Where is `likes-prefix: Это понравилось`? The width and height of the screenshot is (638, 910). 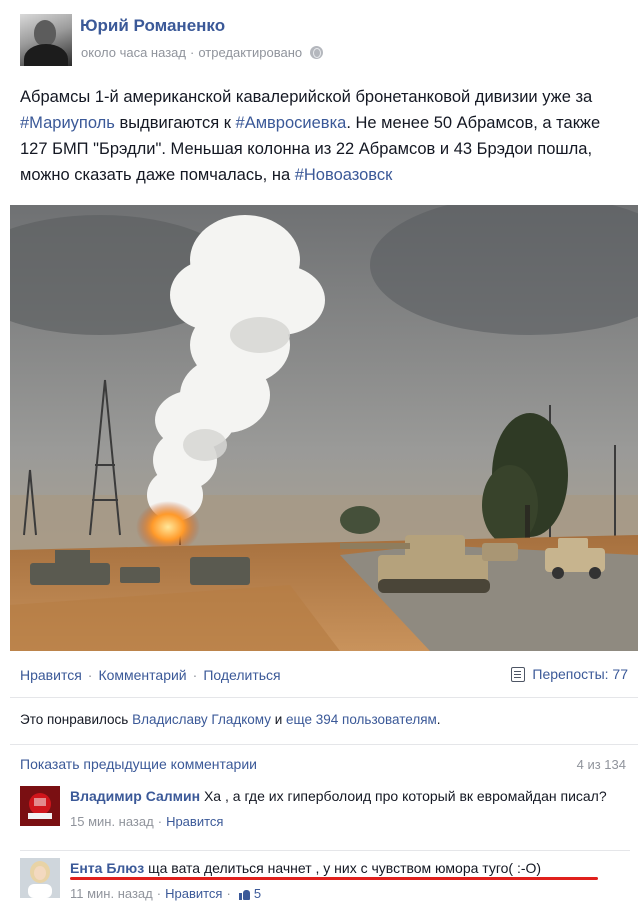 likes-prefix: Это понравилось is located at coordinates (76, 719).